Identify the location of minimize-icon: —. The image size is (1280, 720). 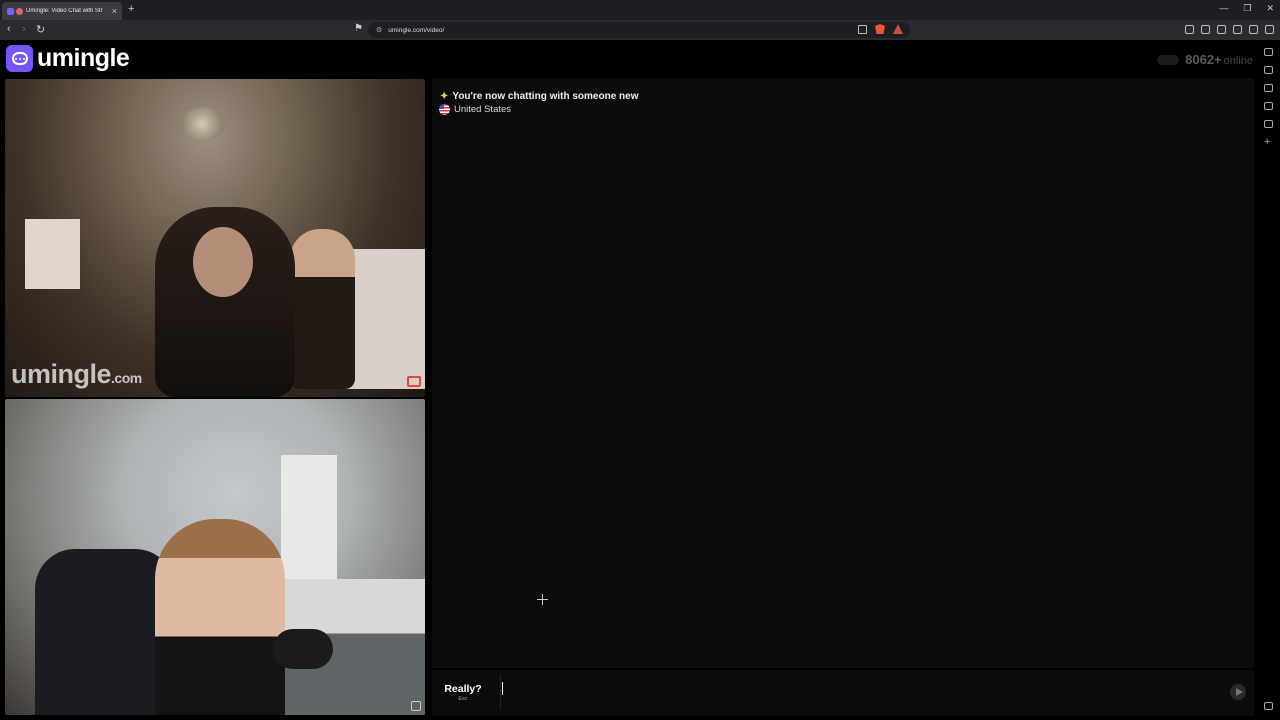
(1223, 8).